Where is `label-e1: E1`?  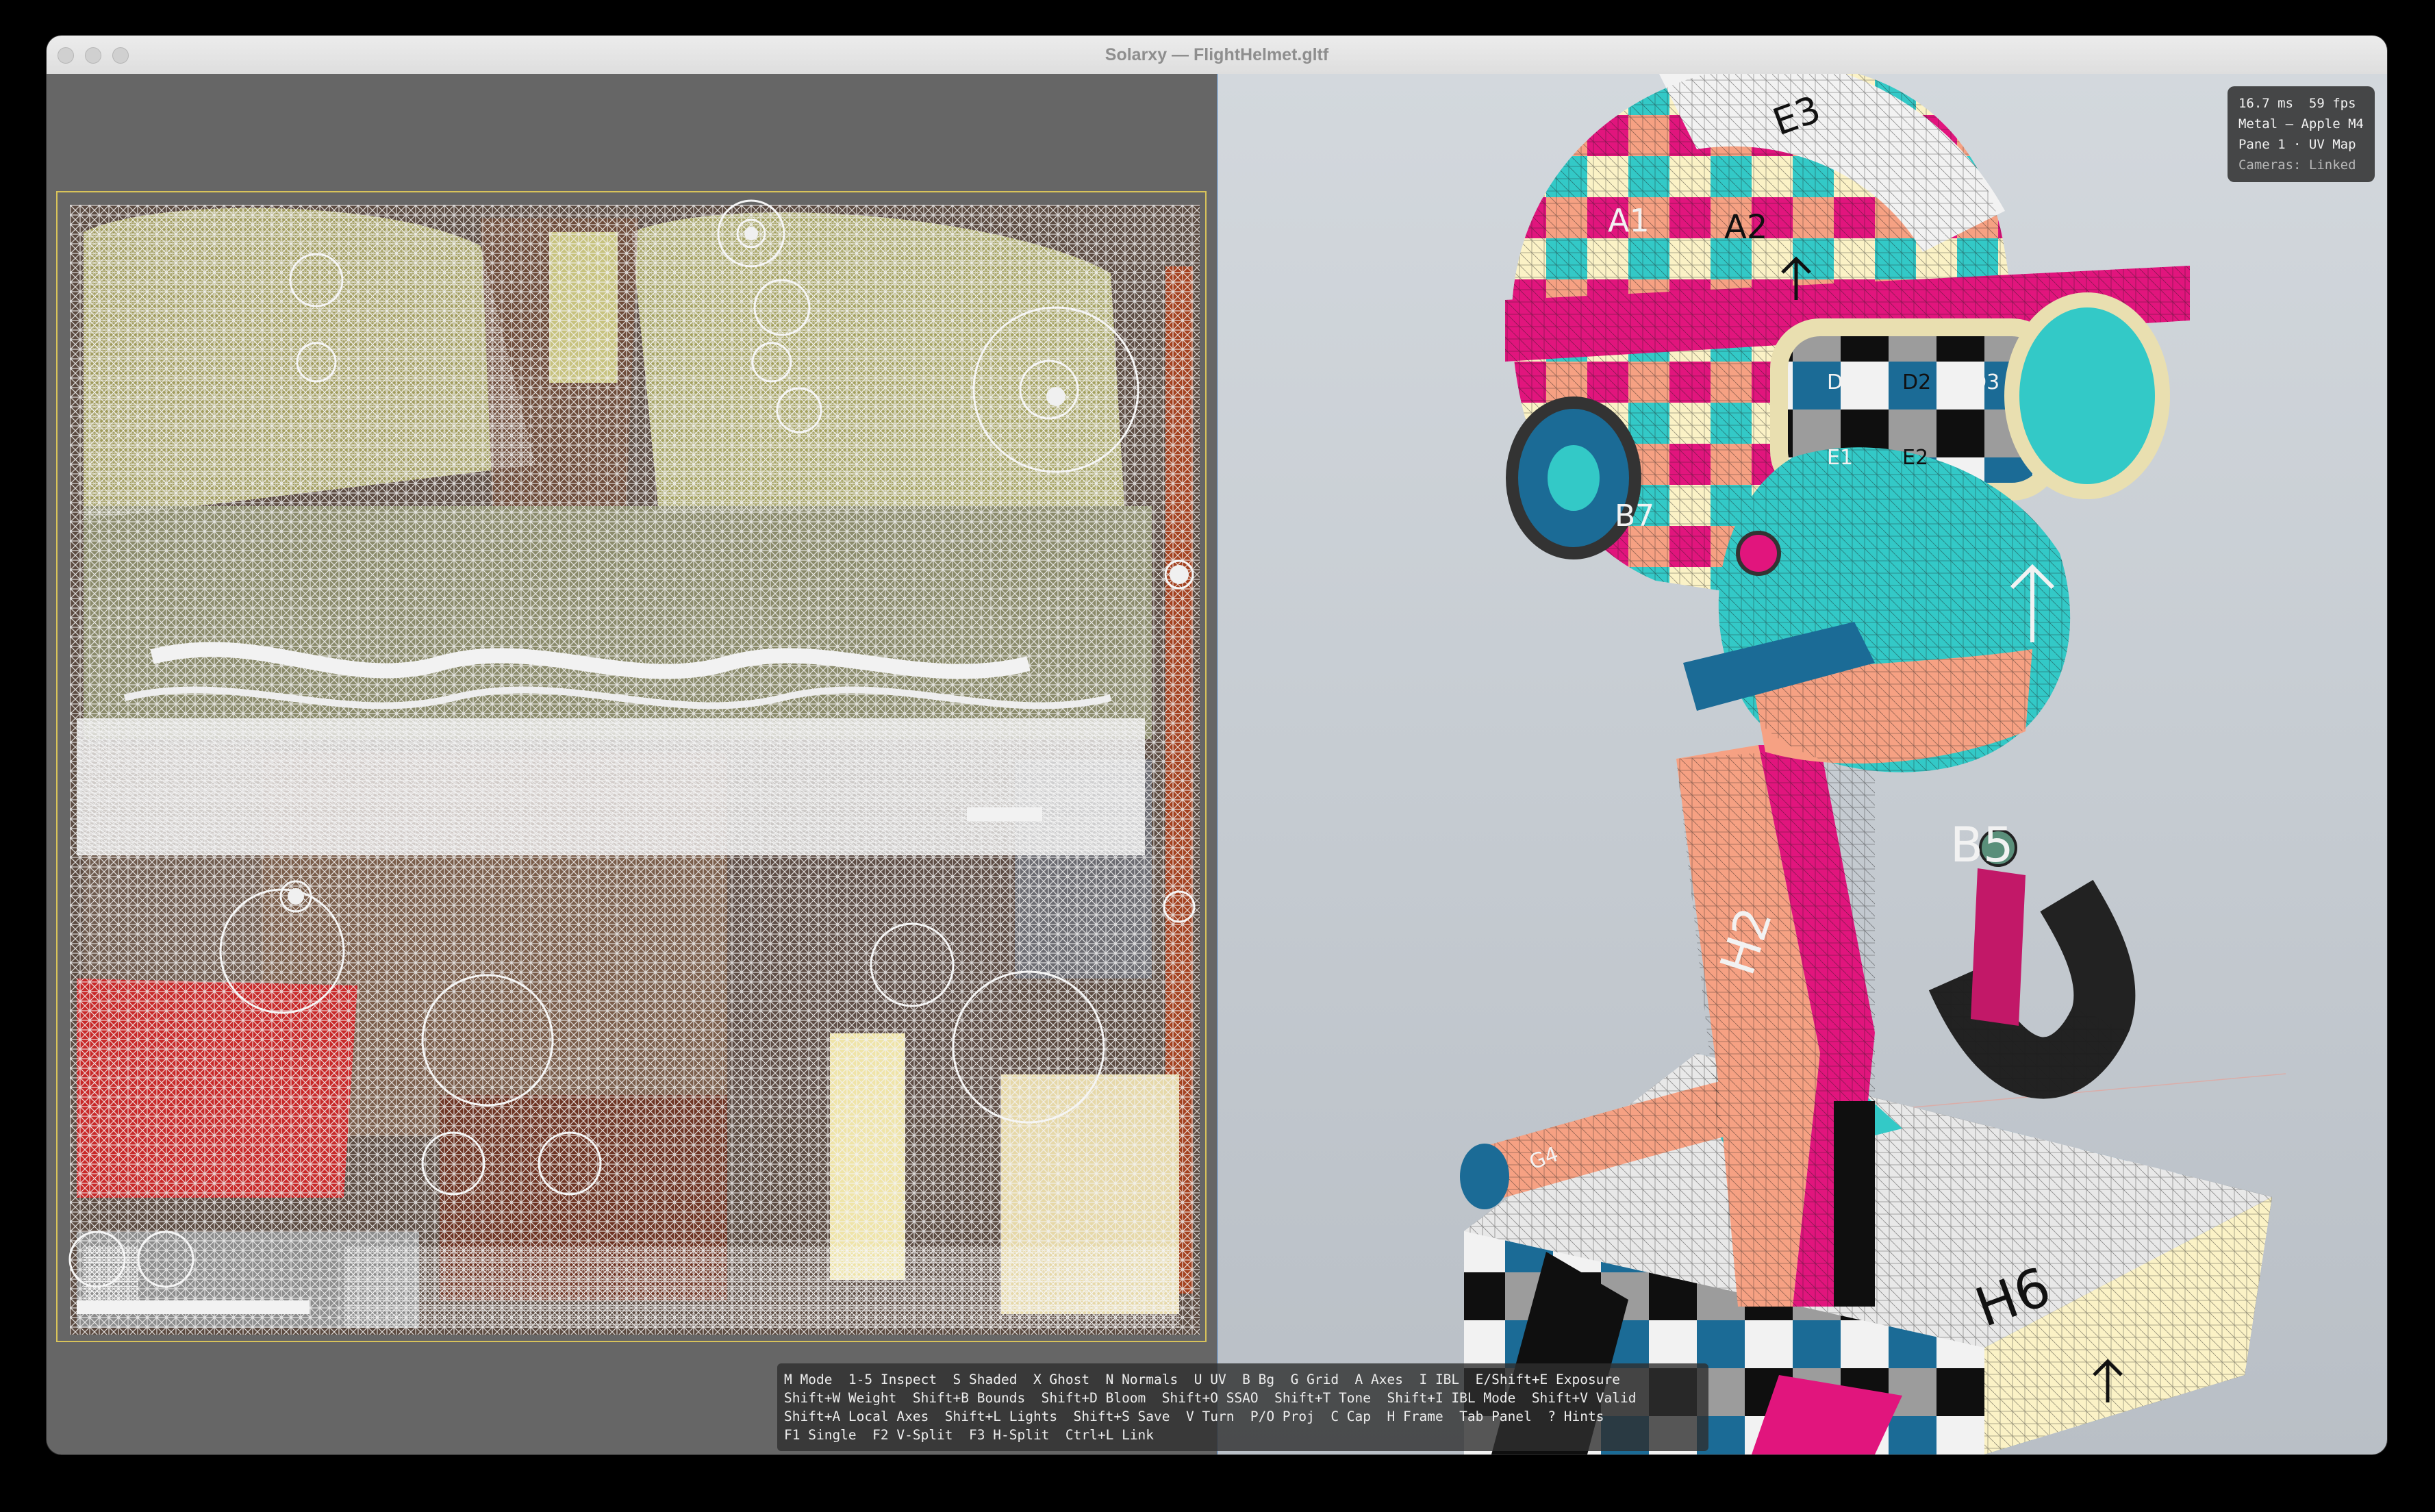
label-e1: E1 is located at coordinates (1840, 458).